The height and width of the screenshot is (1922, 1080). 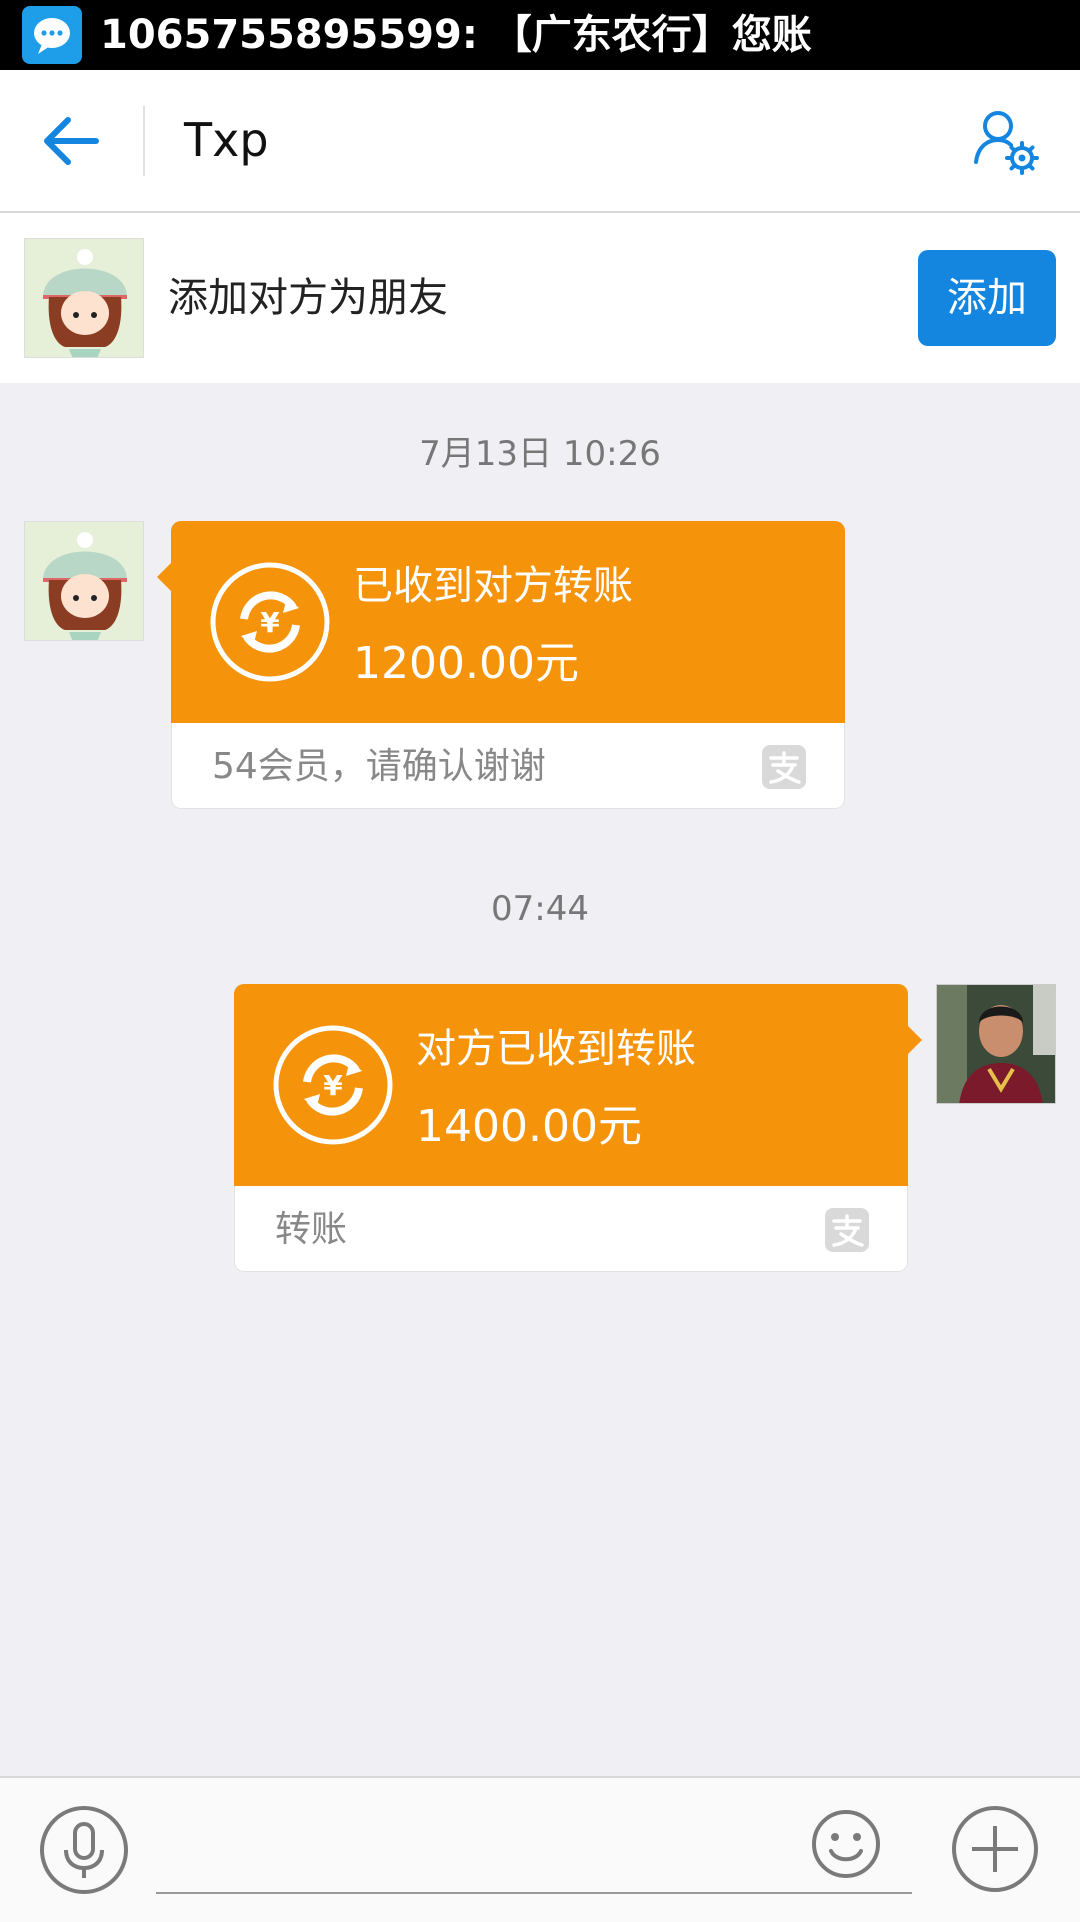 I want to click on transfer-card-footer: 转账, so click(x=571, y=1229).